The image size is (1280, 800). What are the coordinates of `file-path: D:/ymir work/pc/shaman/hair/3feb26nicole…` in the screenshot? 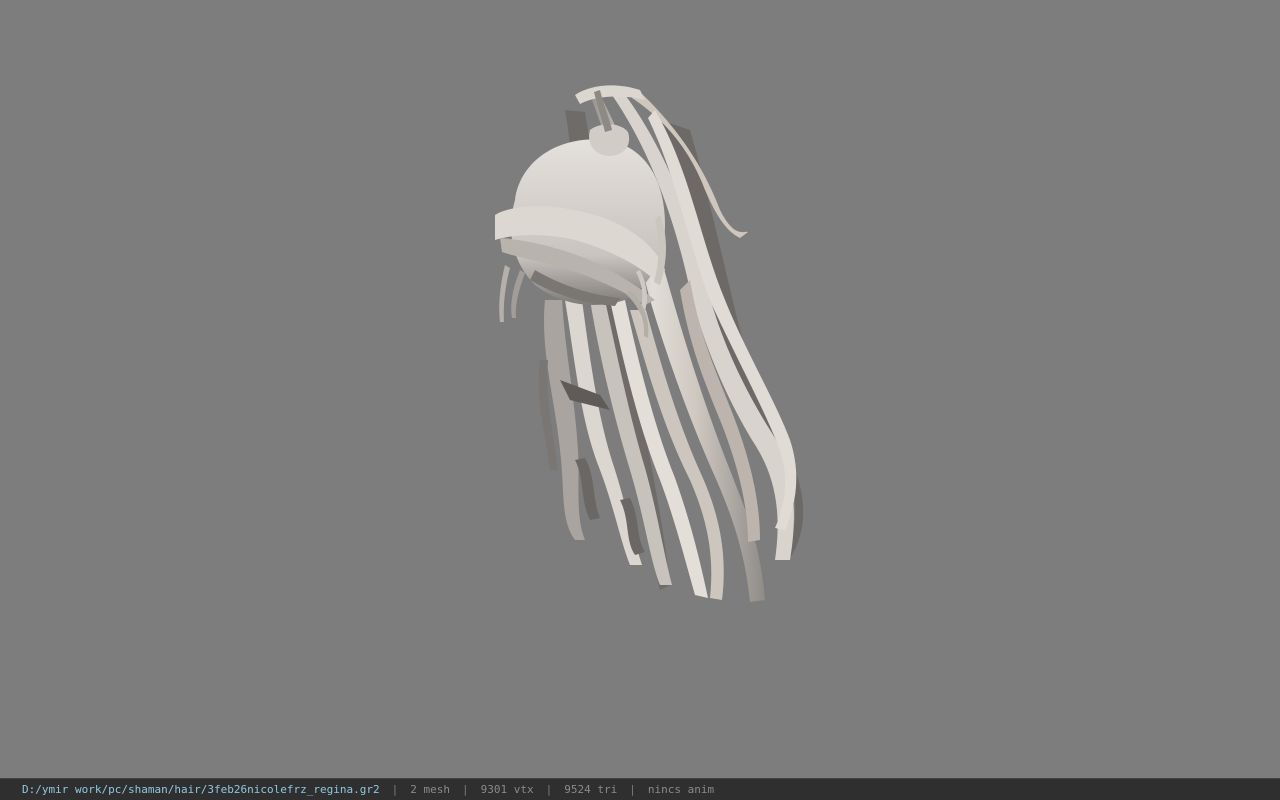 It's located at (201, 789).